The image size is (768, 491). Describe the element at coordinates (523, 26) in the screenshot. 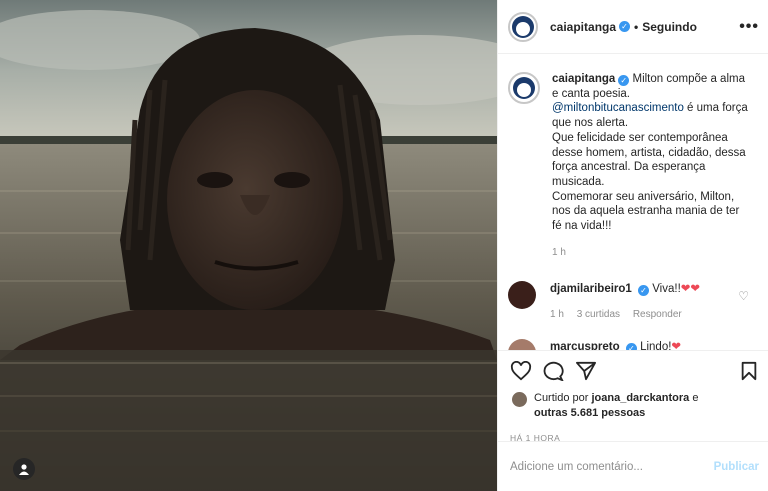

I see `author-avatar` at that location.